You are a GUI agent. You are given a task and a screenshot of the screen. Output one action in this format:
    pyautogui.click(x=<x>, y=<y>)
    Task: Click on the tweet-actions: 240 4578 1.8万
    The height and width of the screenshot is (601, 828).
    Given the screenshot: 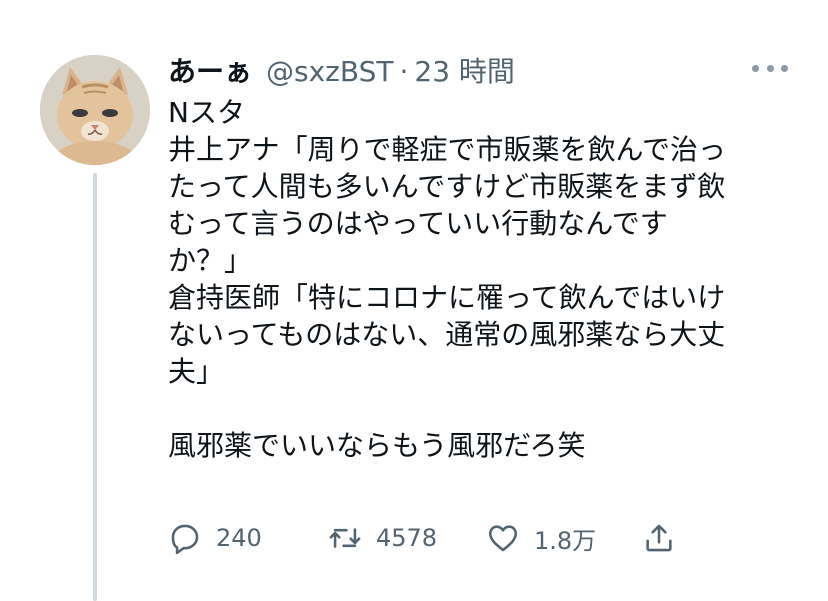 What is the action you would take?
    pyautogui.click(x=428, y=538)
    